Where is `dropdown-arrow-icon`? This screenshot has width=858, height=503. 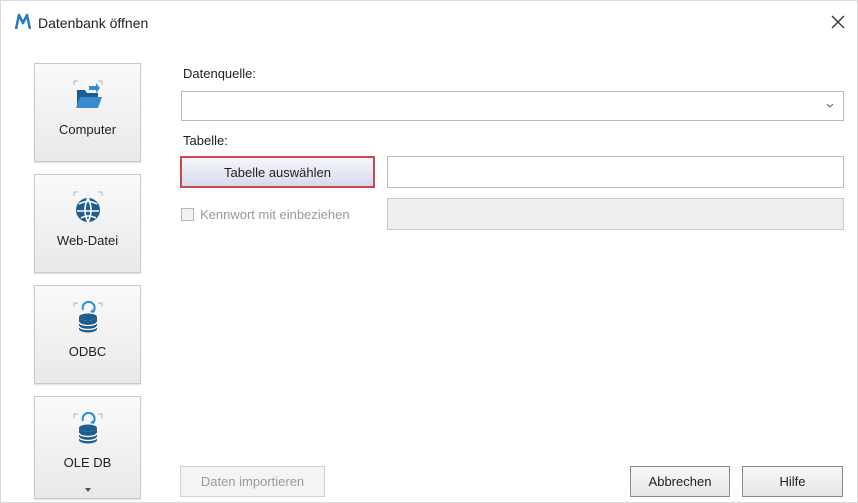 dropdown-arrow-icon is located at coordinates (87, 490).